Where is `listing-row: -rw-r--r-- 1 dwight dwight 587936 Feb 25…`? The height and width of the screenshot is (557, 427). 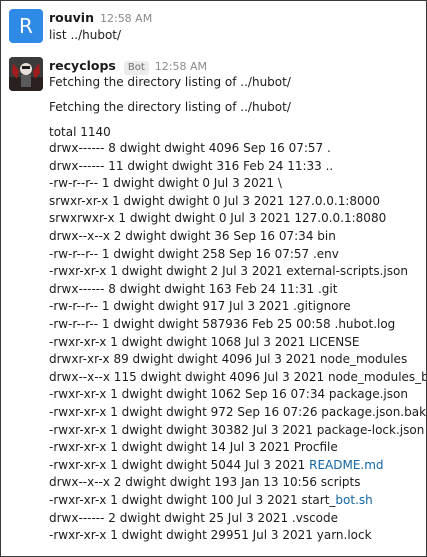 listing-row: -rw-r--r-- 1 dwight dwight 587936 Feb 25… is located at coordinates (222, 324).